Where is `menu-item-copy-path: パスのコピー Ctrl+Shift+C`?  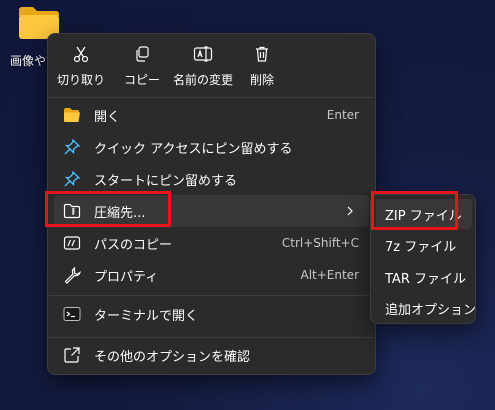 menu-item-copy-path: パスのコピー Ctrl+Shift+C is located at coordinates (211, 243).